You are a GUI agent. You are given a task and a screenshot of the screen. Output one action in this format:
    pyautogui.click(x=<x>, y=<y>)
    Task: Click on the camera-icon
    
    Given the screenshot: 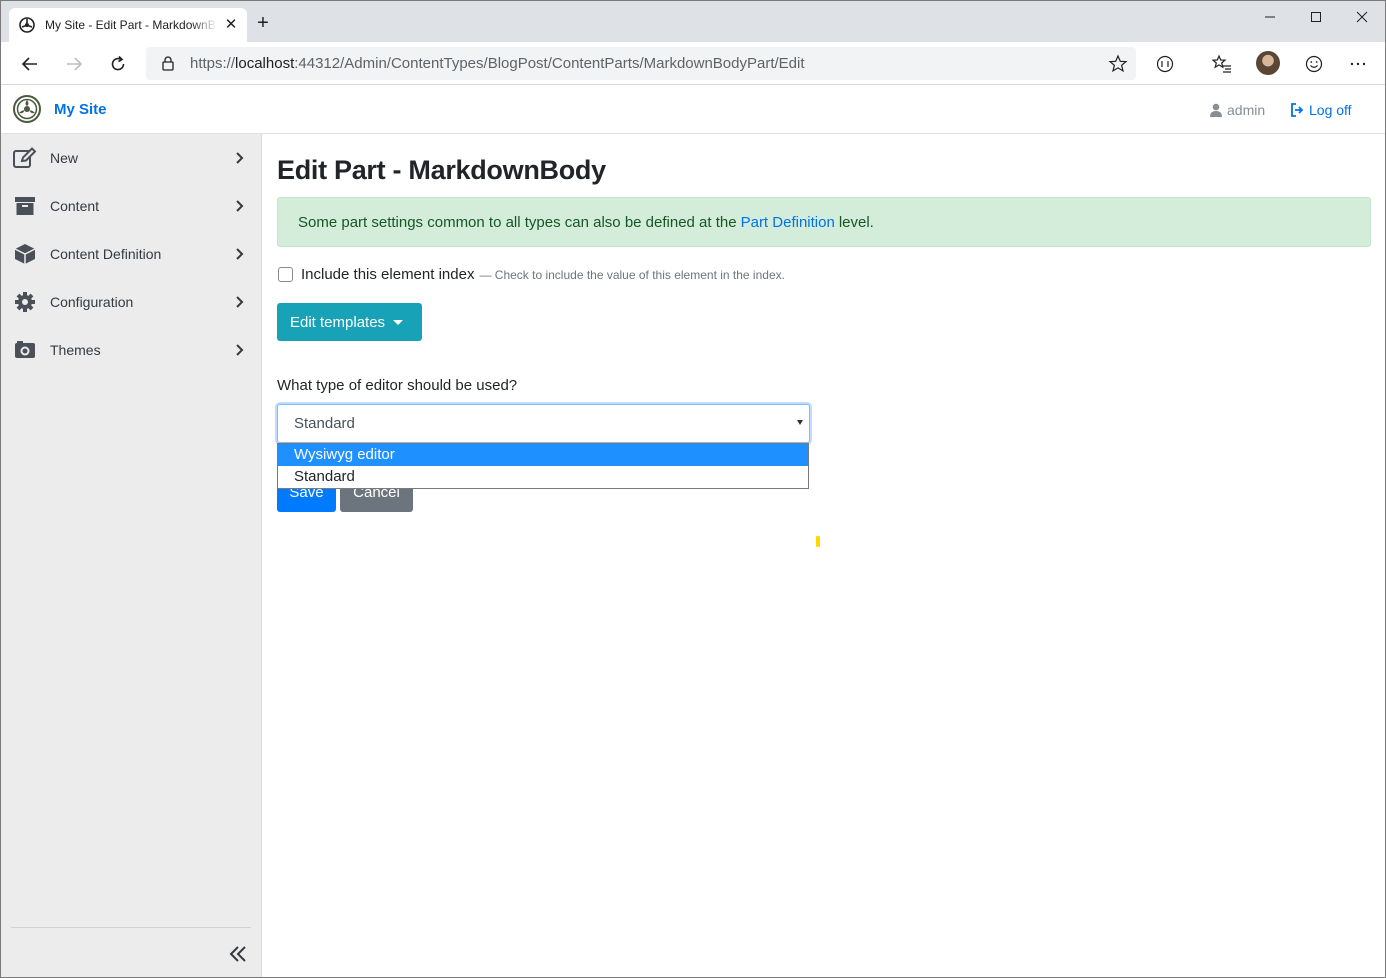 What is the action you would take?
    pyautogui.click(x=25, y=350)
    